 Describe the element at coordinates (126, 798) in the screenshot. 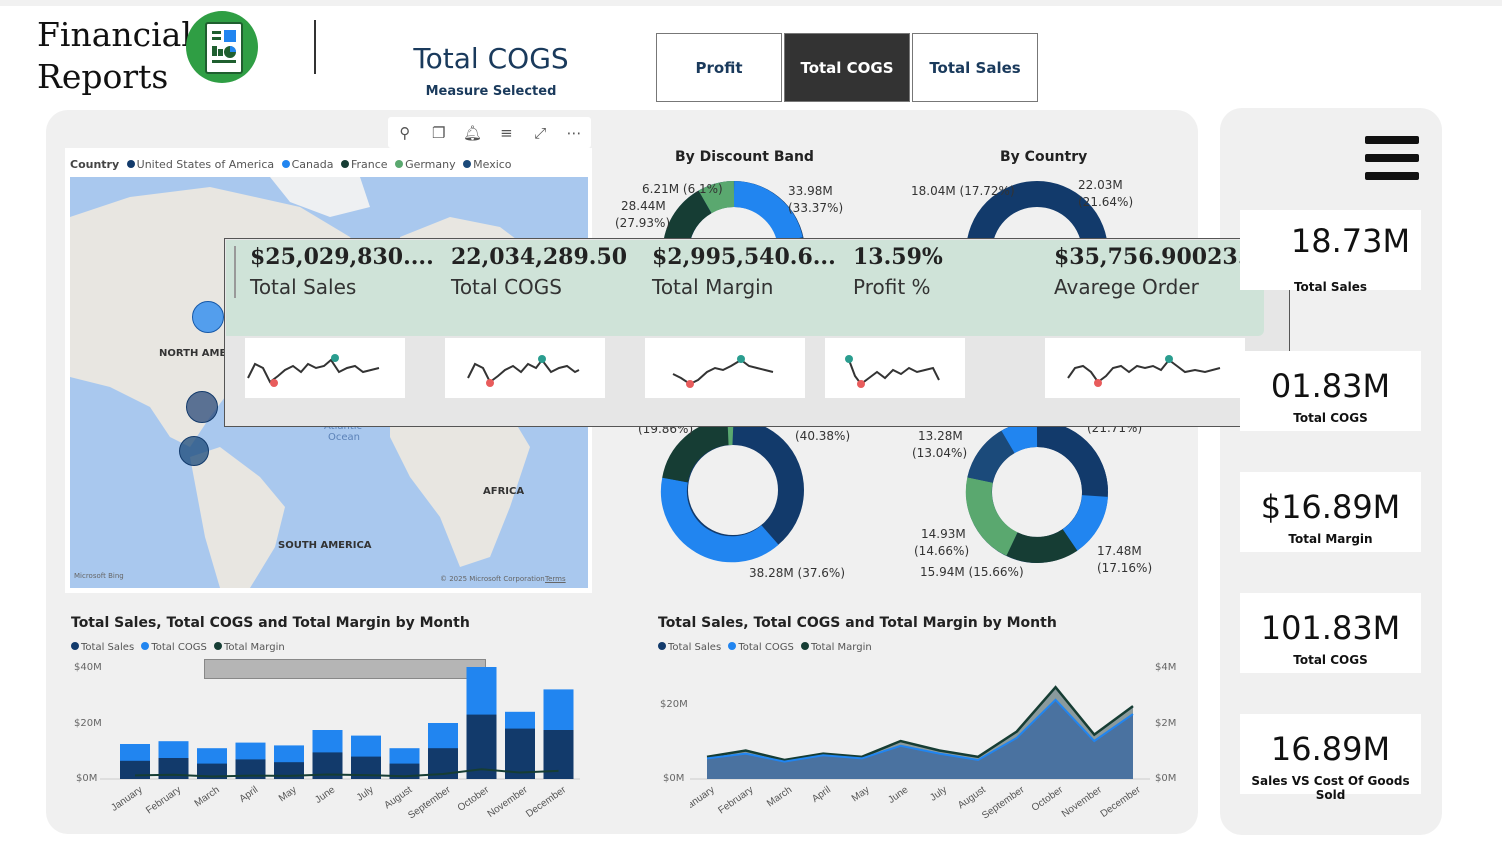

I see `bar-xtick-january: January` at that location.